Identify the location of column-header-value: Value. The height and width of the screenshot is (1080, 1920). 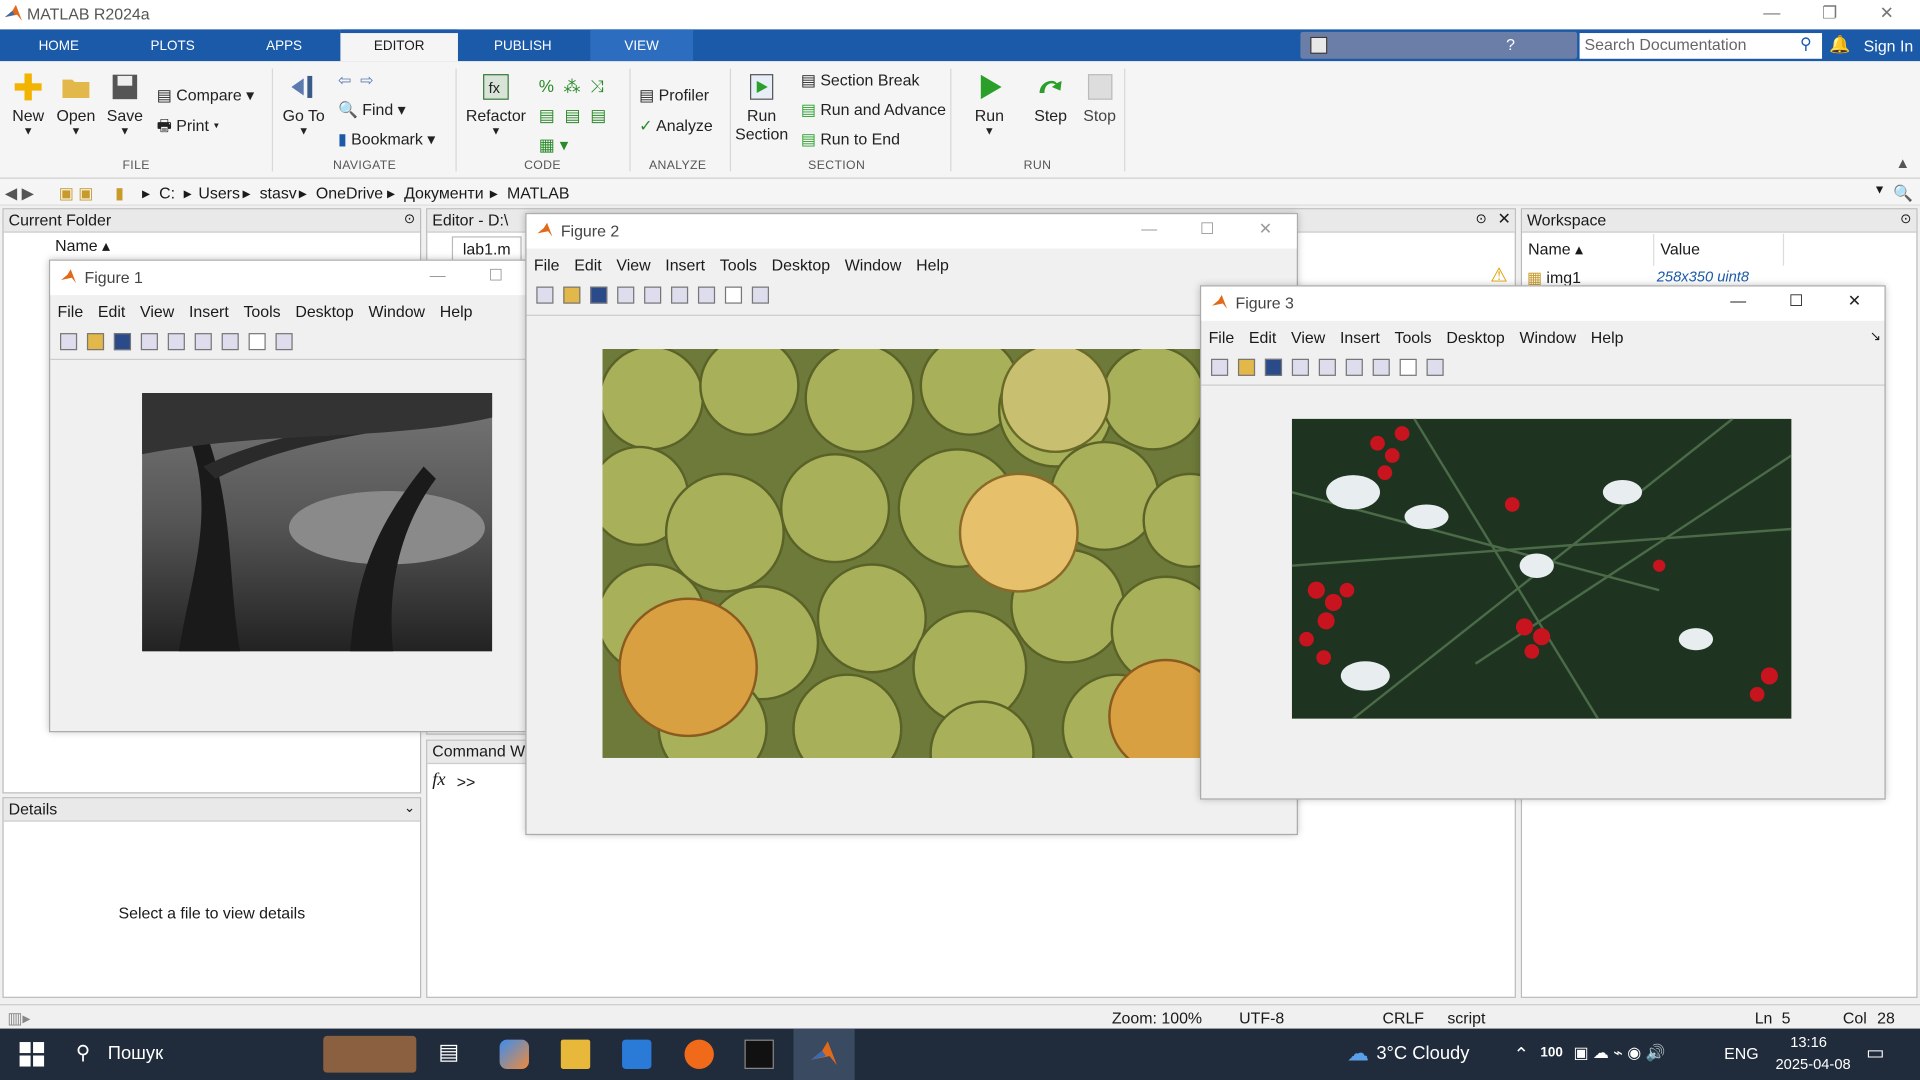
(1719, 249).